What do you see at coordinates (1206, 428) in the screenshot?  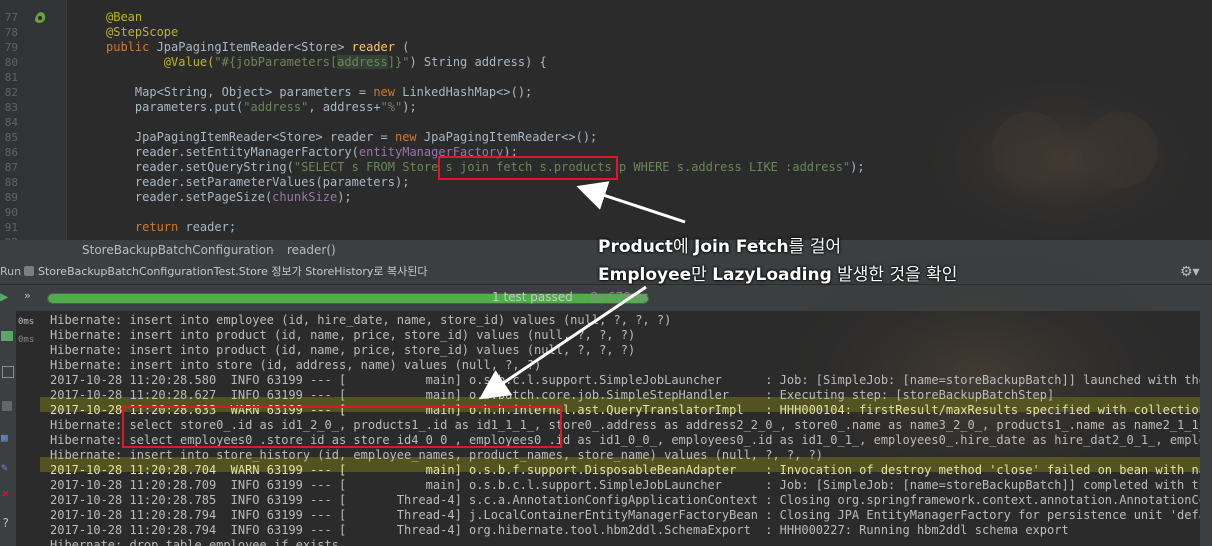 I see `console-scrollbar` at bounding box center [1206, 428].